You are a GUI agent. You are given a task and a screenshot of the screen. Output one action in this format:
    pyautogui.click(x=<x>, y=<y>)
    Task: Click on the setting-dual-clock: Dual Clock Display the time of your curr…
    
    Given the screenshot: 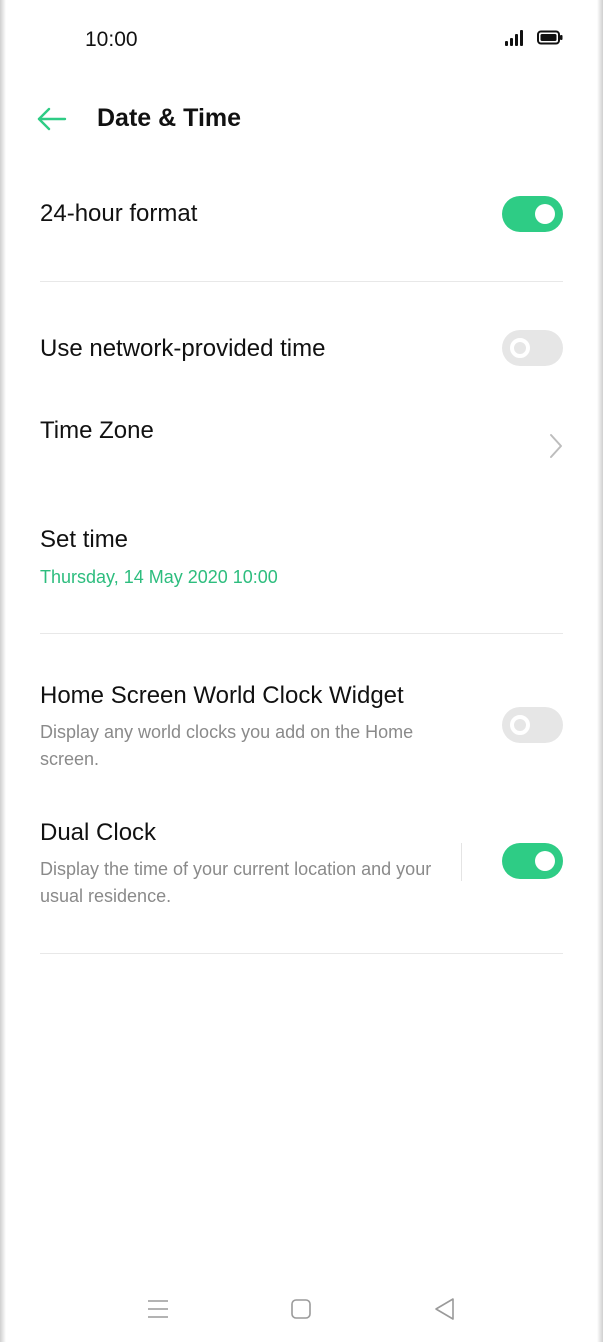 What is the action you would take?
    pyautogui.click(x=240, y=864)
    